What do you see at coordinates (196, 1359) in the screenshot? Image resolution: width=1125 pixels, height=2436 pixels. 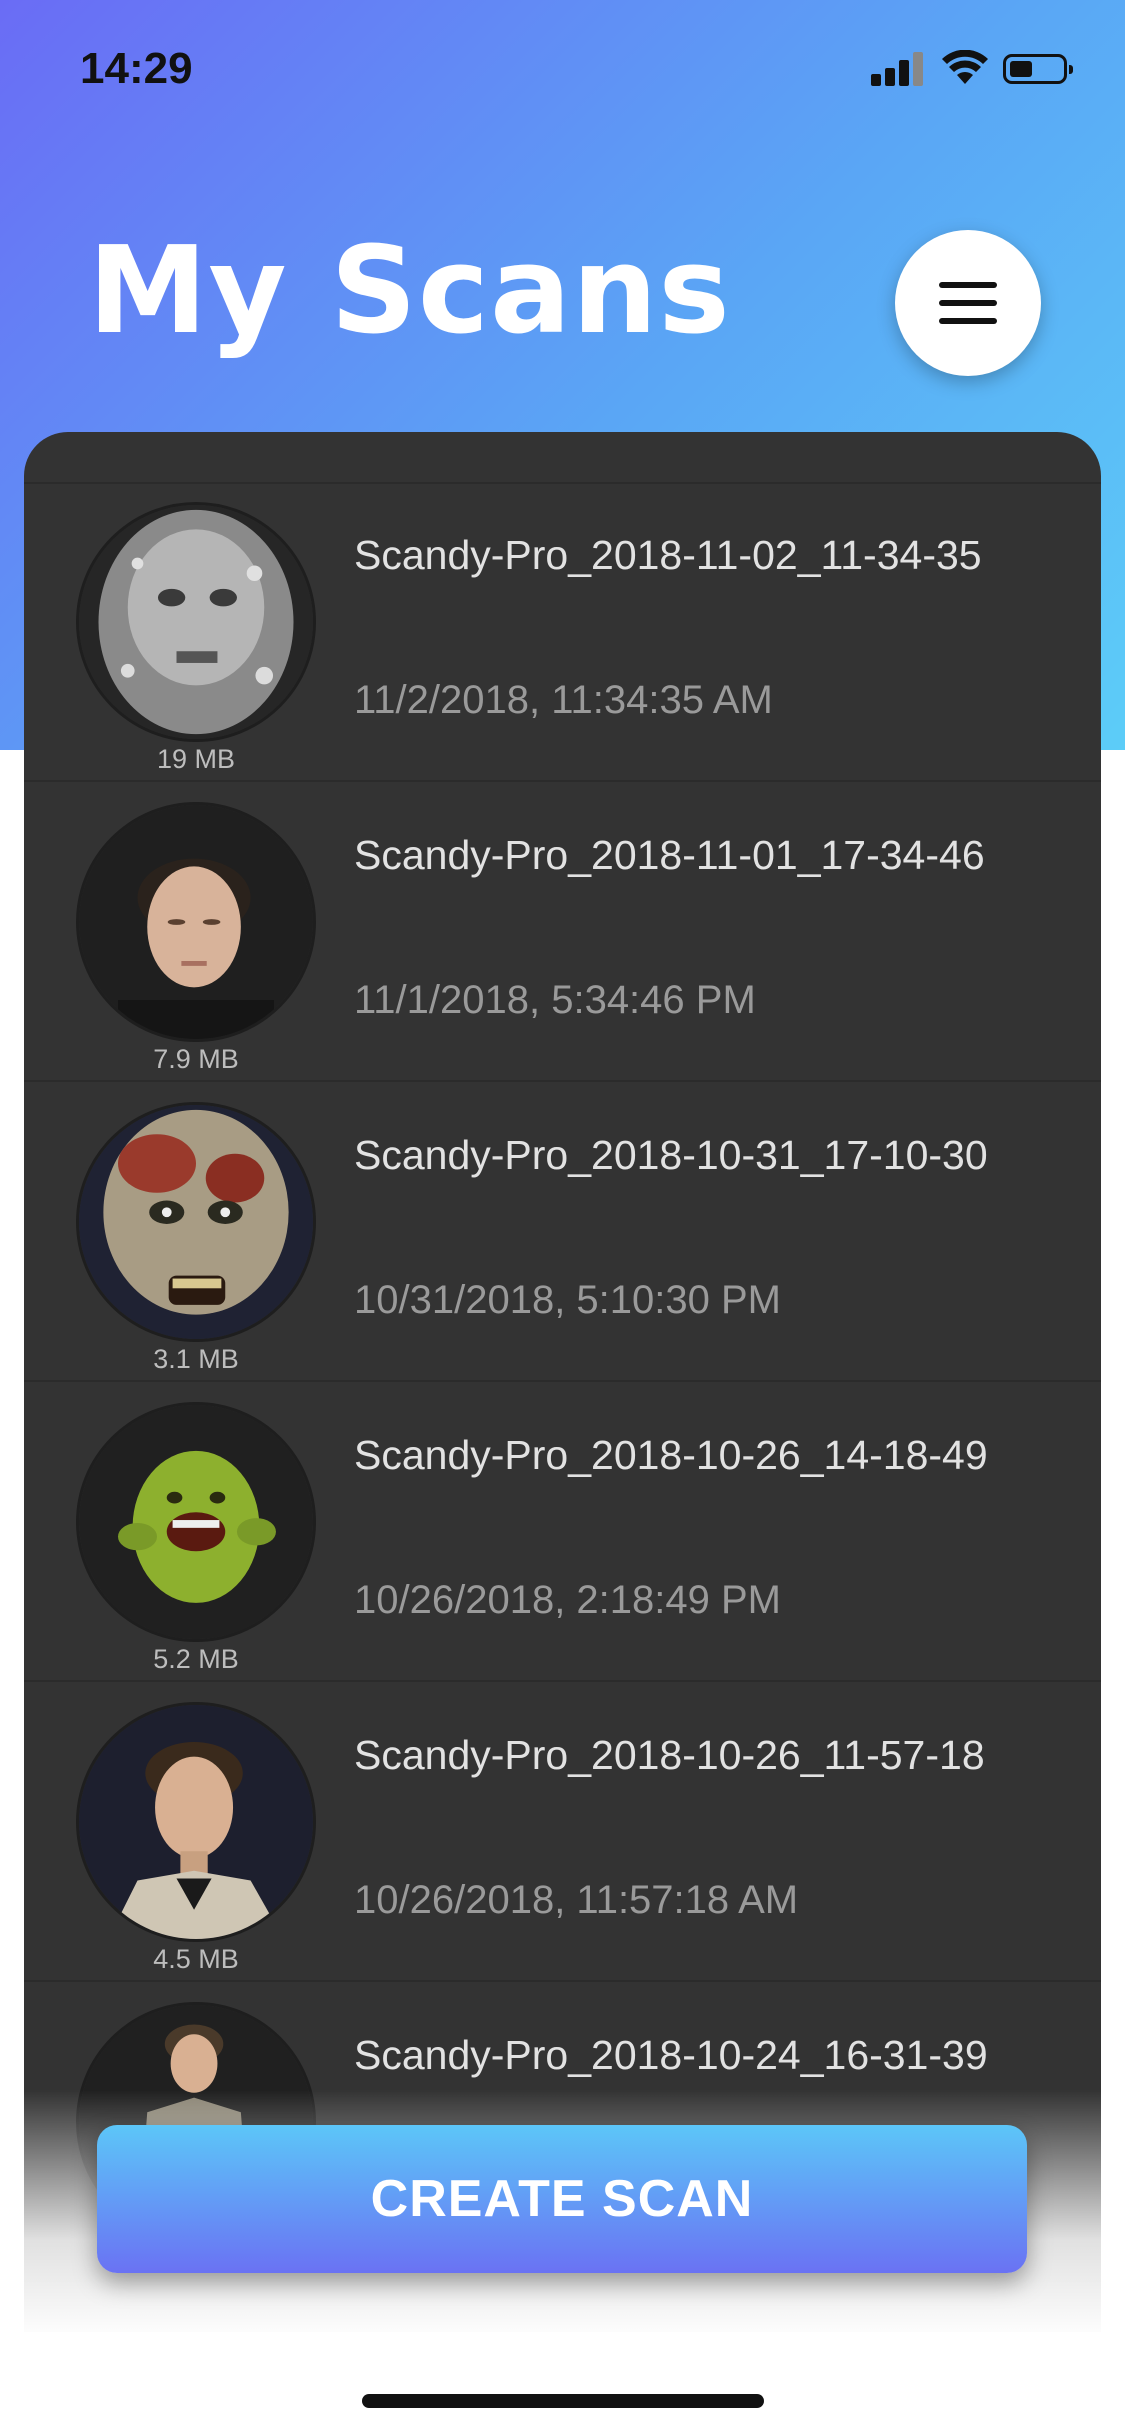 I see `file-size: 3.1 MB` at bounding box center [196, 1359].